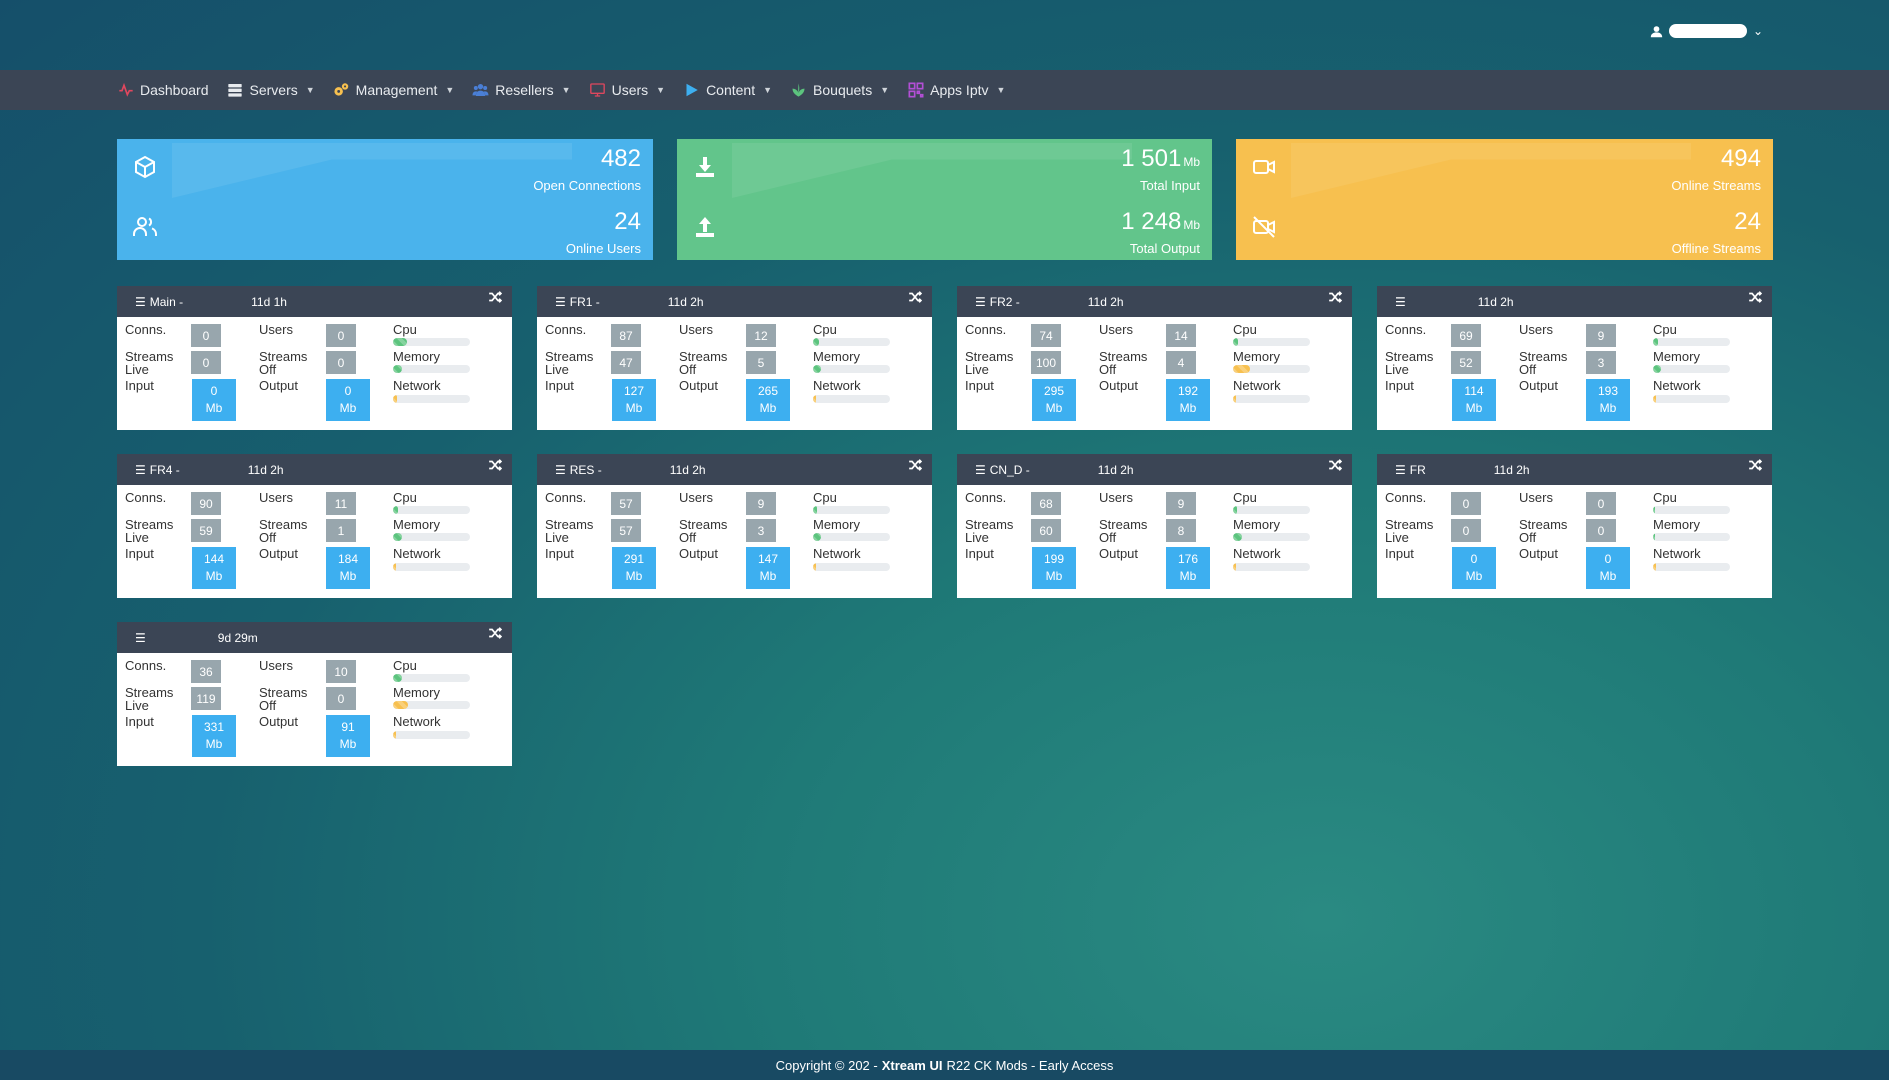 This screenshot has width=1889, height=1080. I want to click on nav-users: Users ▼, so click(627, 90).